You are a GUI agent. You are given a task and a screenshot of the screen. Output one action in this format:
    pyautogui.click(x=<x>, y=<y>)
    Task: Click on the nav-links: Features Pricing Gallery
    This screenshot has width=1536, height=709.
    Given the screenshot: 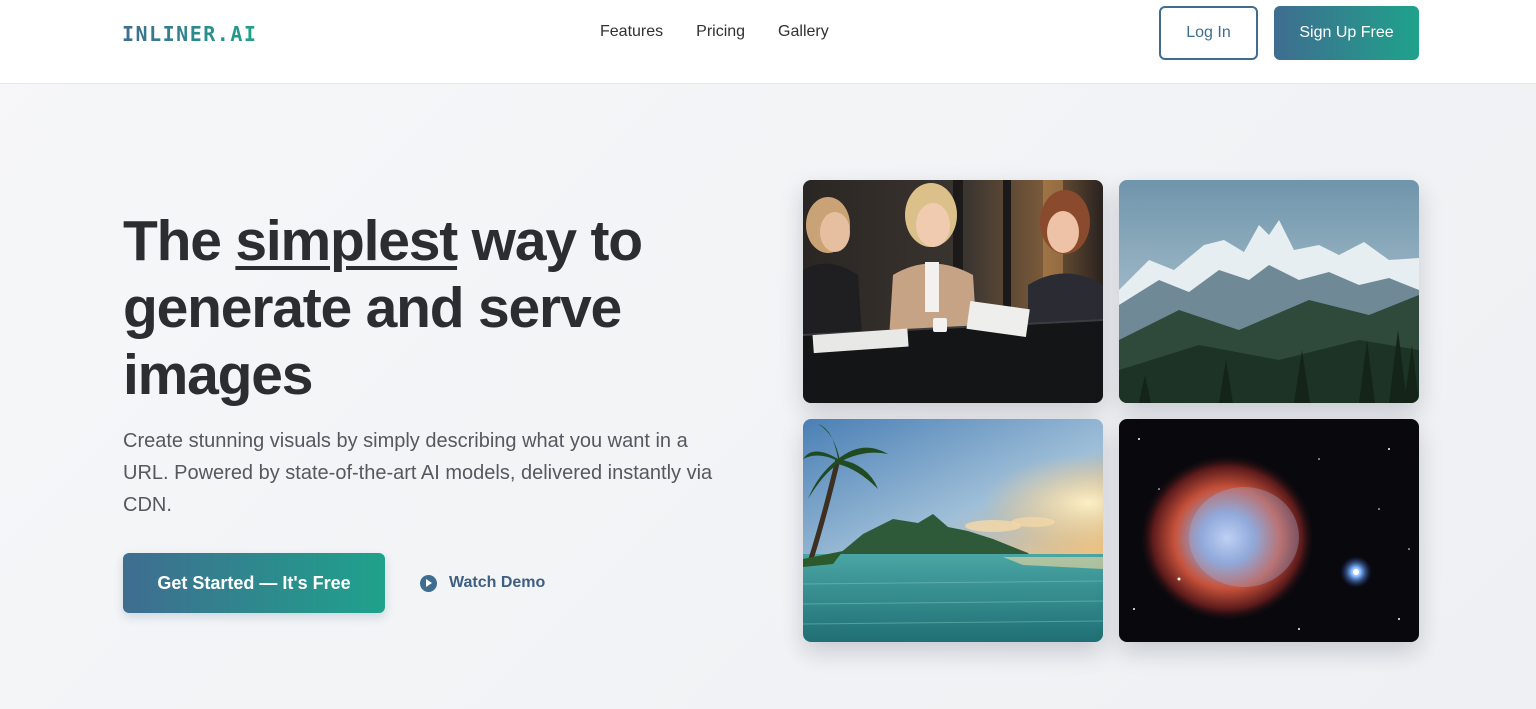 What is the action you would take?
    pyautogui.click(x=731, y=32)
    